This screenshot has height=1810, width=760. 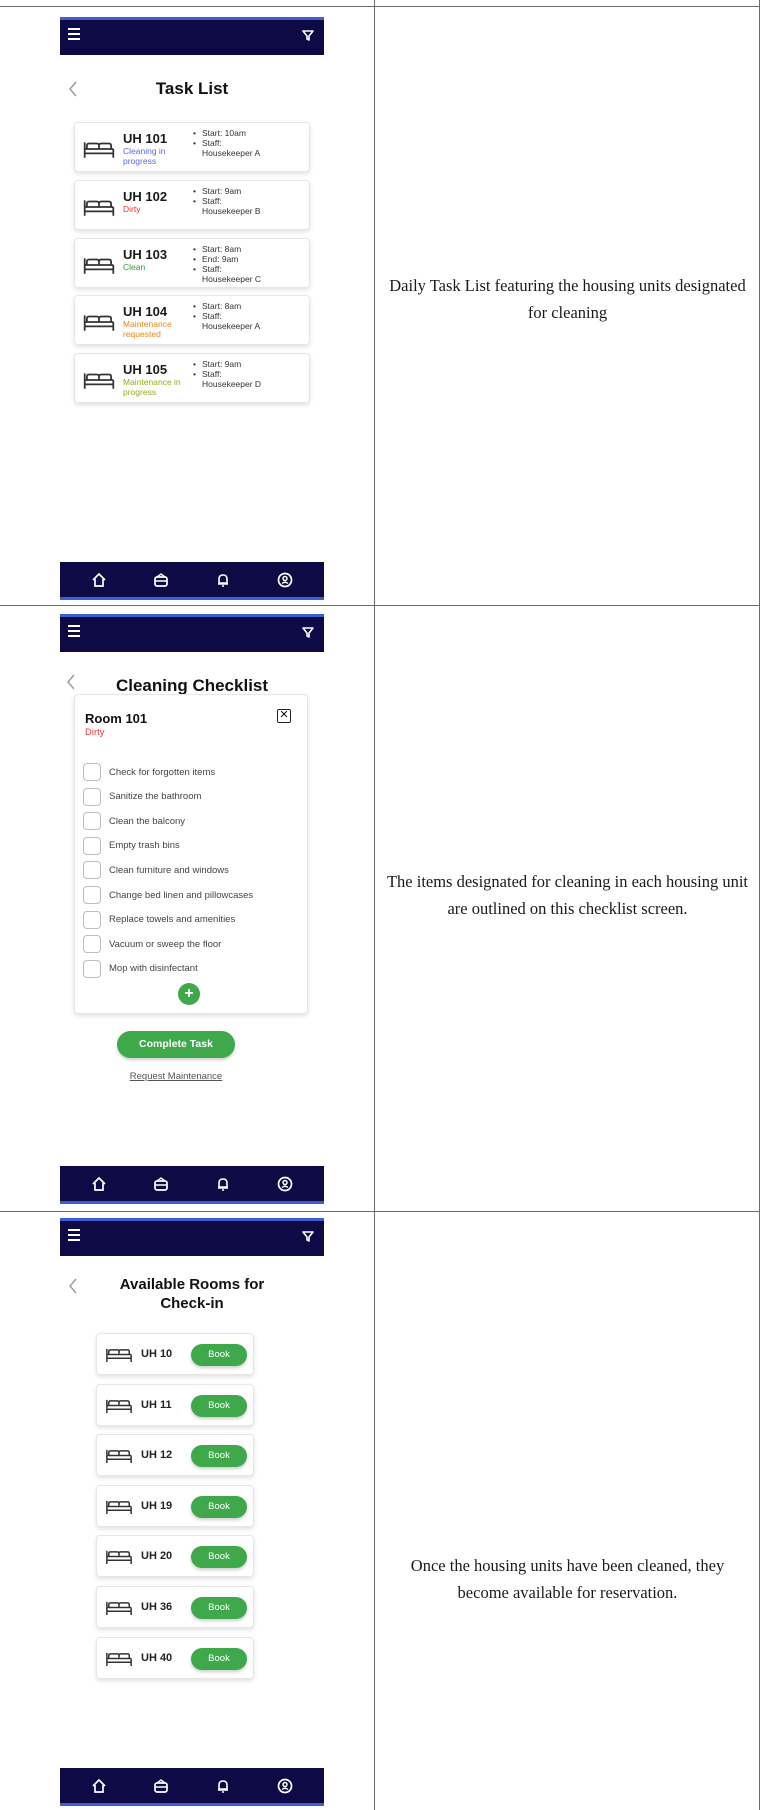 I want to click on unit-code: UH 105, so click(x=145, y=369).